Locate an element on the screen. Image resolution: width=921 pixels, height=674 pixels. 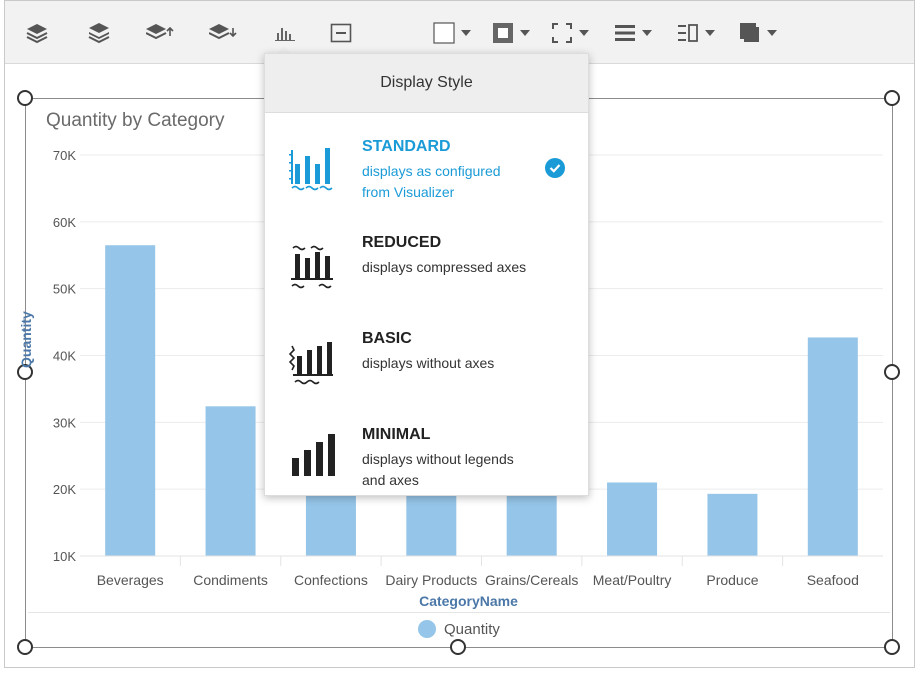
option-name: MINIMAL is located at coordinates (396, 434).